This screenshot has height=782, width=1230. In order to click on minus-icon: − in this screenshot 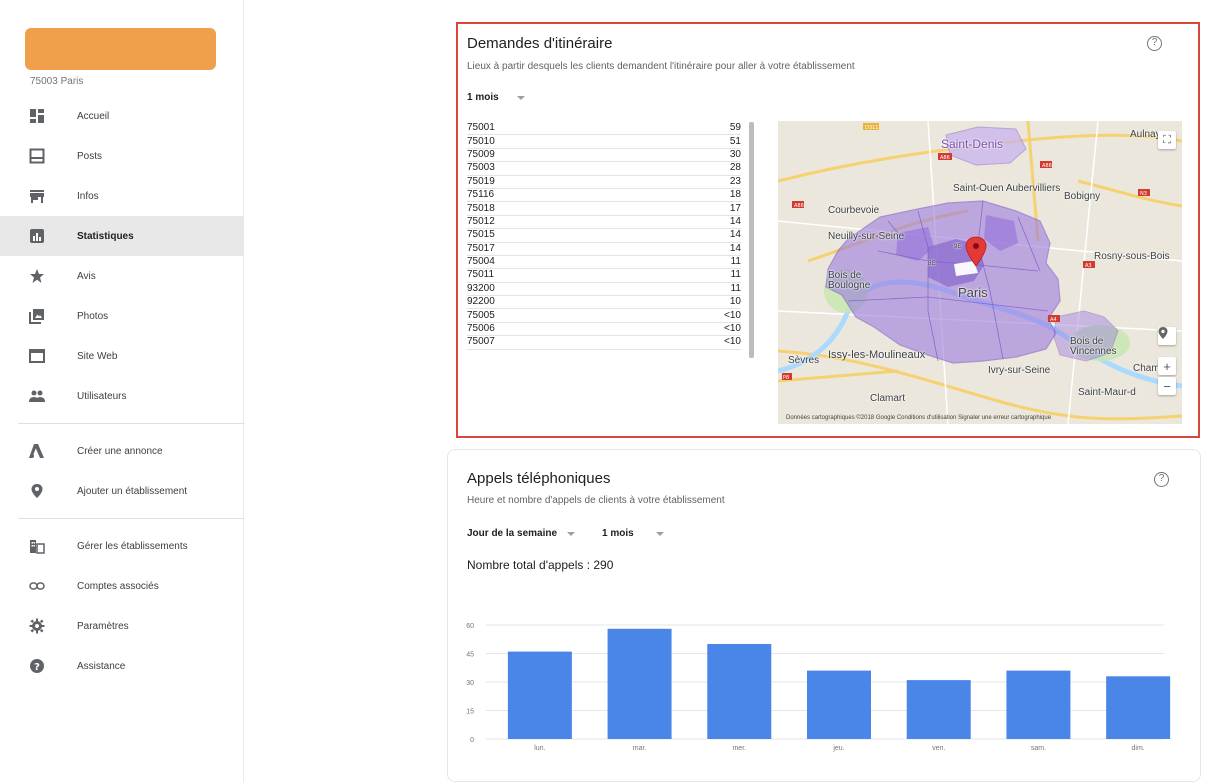, I will do `click(1167, 386)`.